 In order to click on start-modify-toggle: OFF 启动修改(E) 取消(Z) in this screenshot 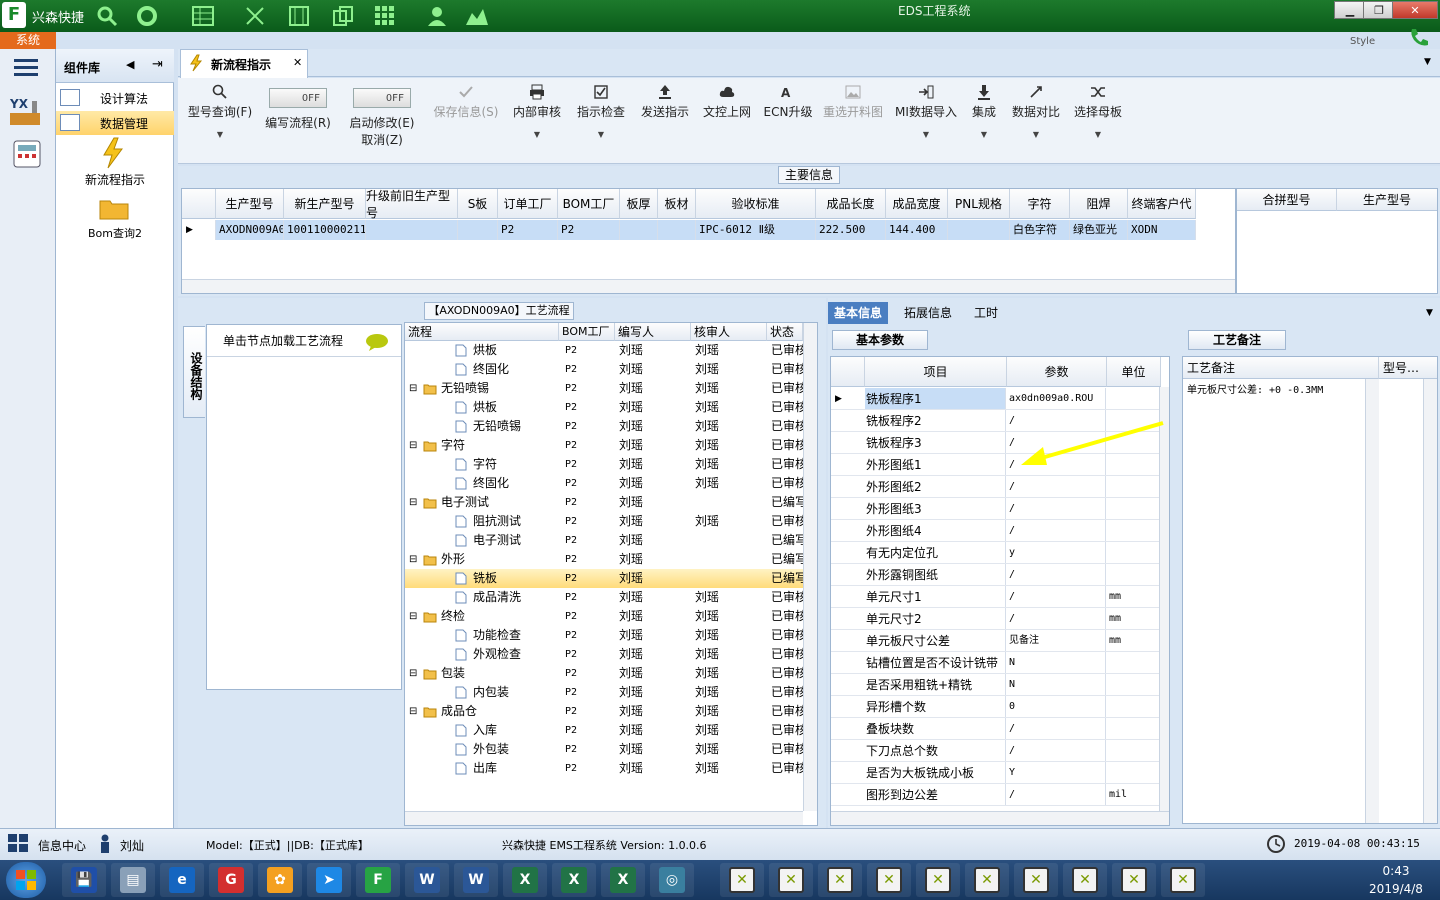, I will do `click(382, 123)`.